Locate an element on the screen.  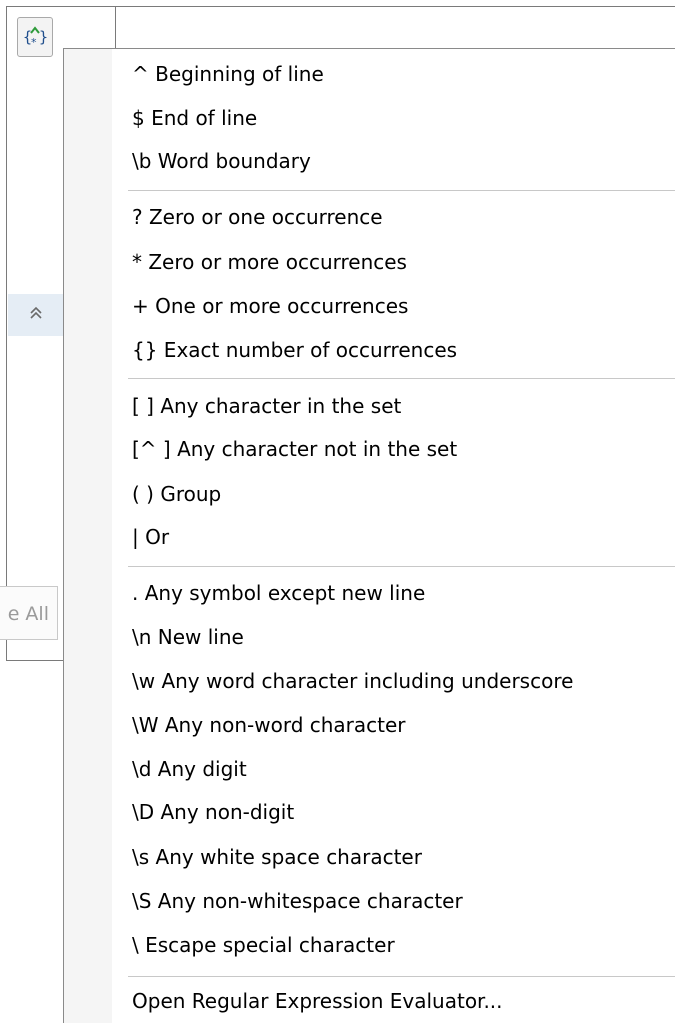
menu-item-any-in-set: [ ] Any character in the set is located at coordinates (393, 406).